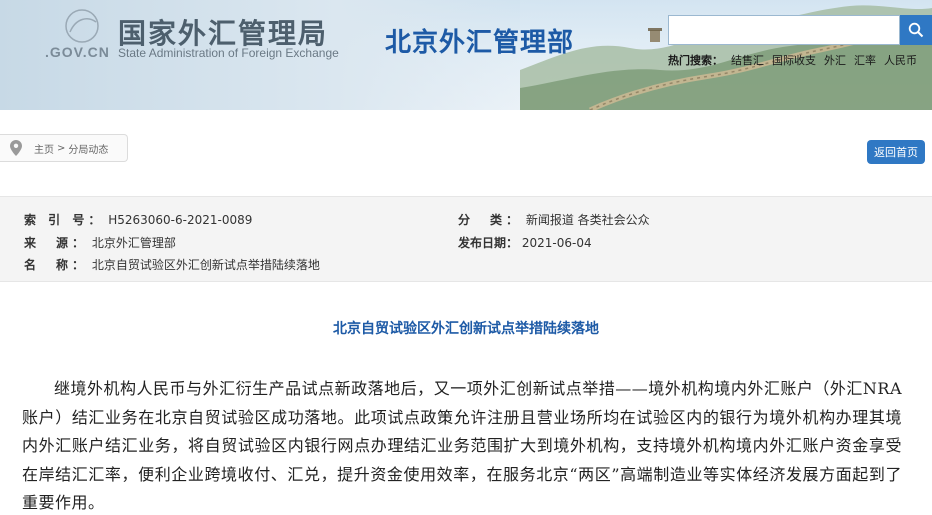  I want to click on breadcrumb-home: 主页, so click(44, 148).